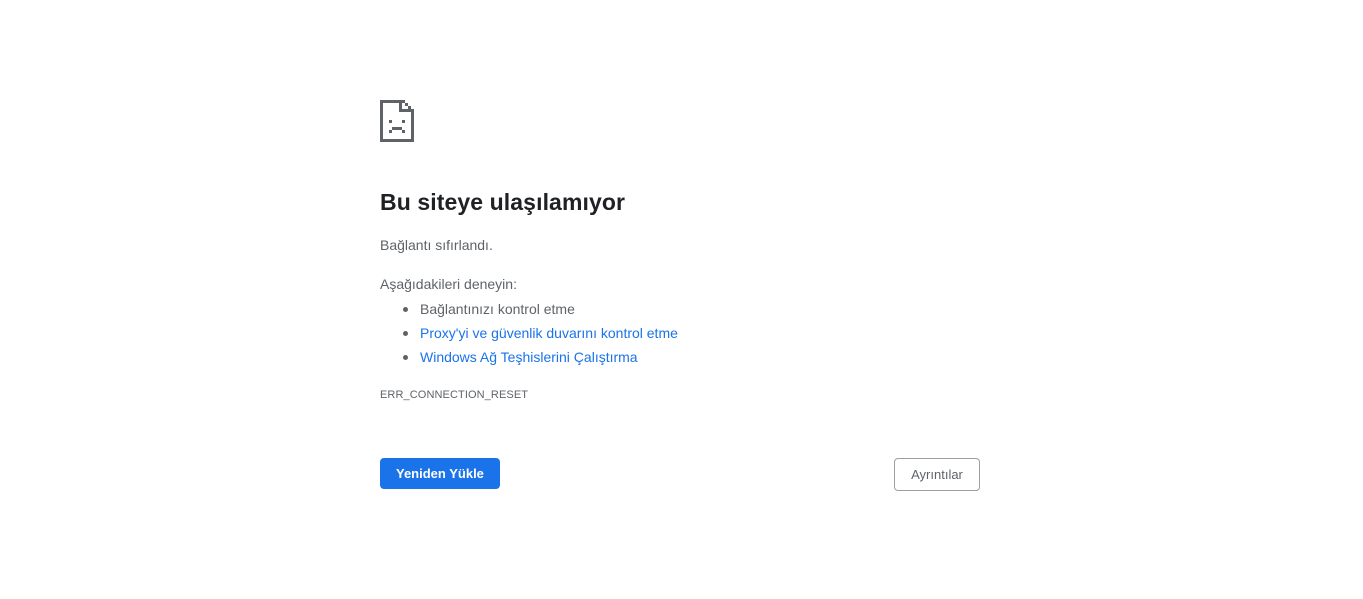  I want to click on page-title: Bu siteye ulaşılamıyor, so click(503, 202).